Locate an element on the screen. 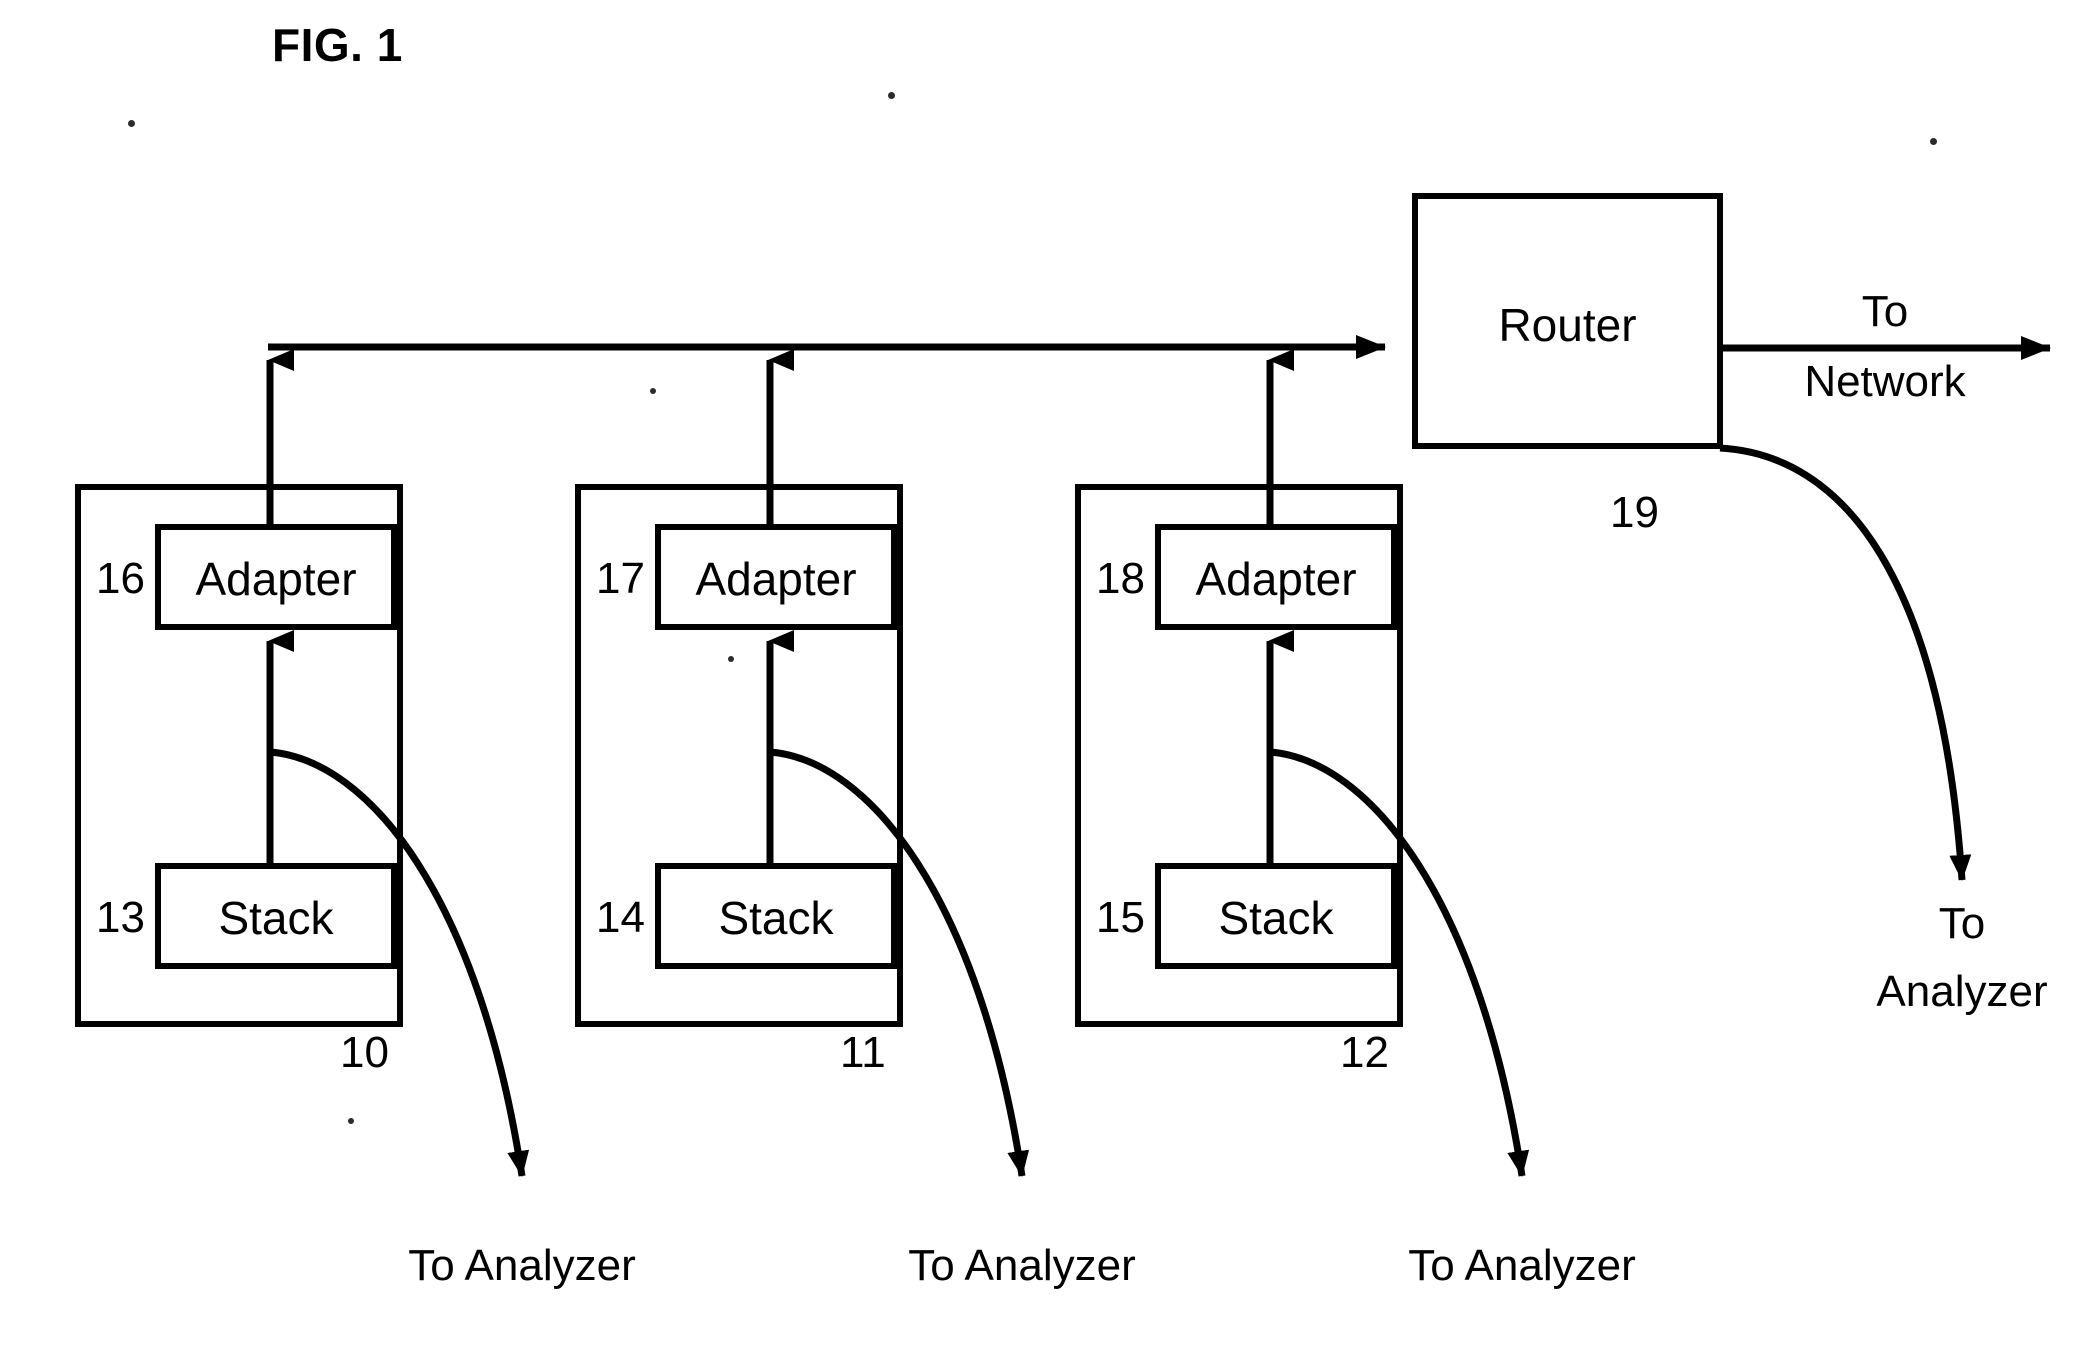 The width and height of the screenshot is (2100, 1345). router-analyzer-label-line1: To is located at coordinates (1962, 923).